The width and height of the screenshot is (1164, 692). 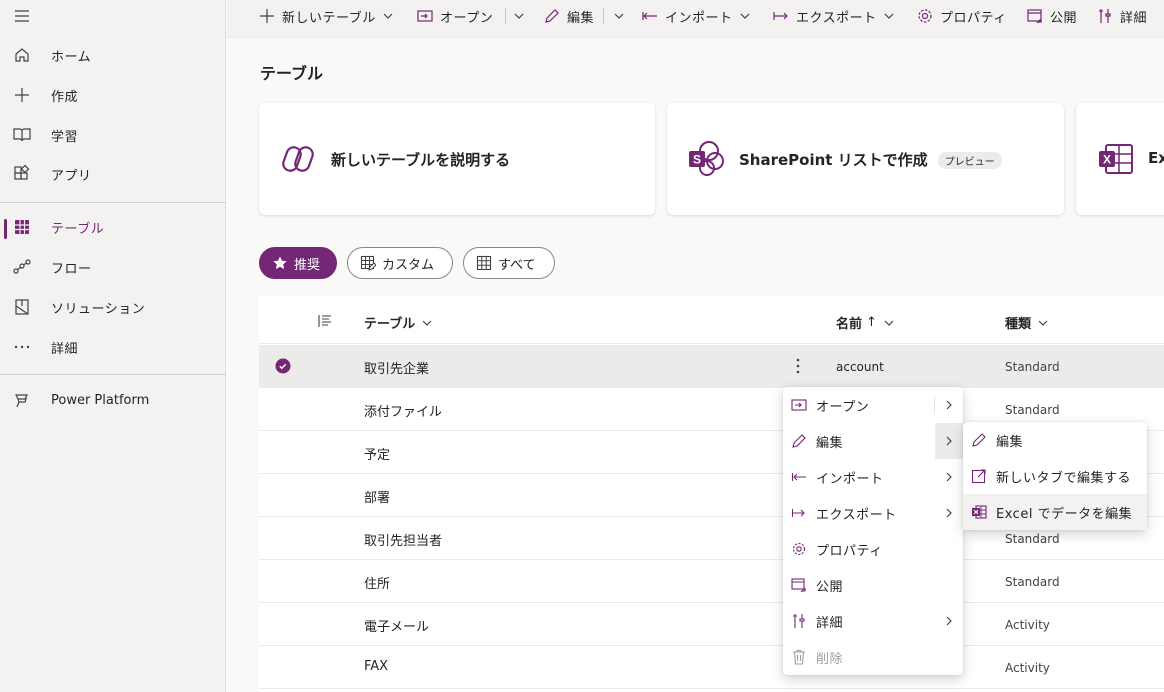 What do you see at coordinates (833, 160) in the screenshot?
I see `card-title-text: SharePoint リストで作成` at bounding box center [833, 160].